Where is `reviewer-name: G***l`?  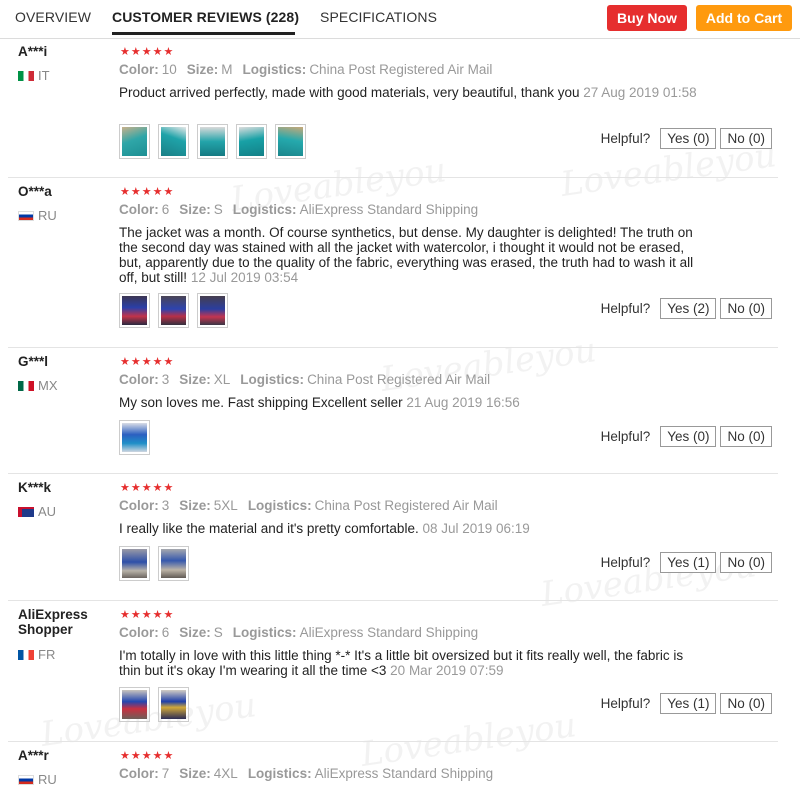 reviewer-name: G***l is located at coordinates (33, 361).